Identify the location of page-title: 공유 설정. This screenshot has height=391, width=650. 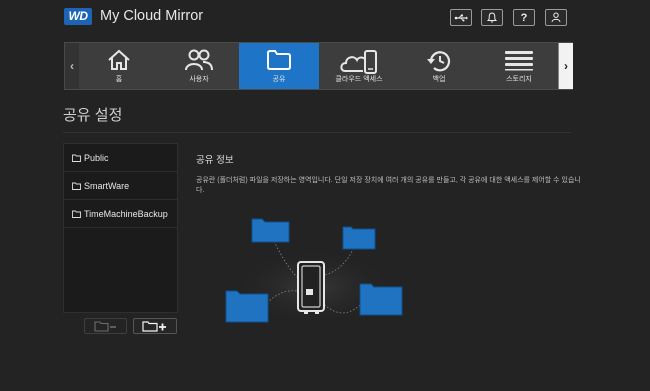
(93, 115).